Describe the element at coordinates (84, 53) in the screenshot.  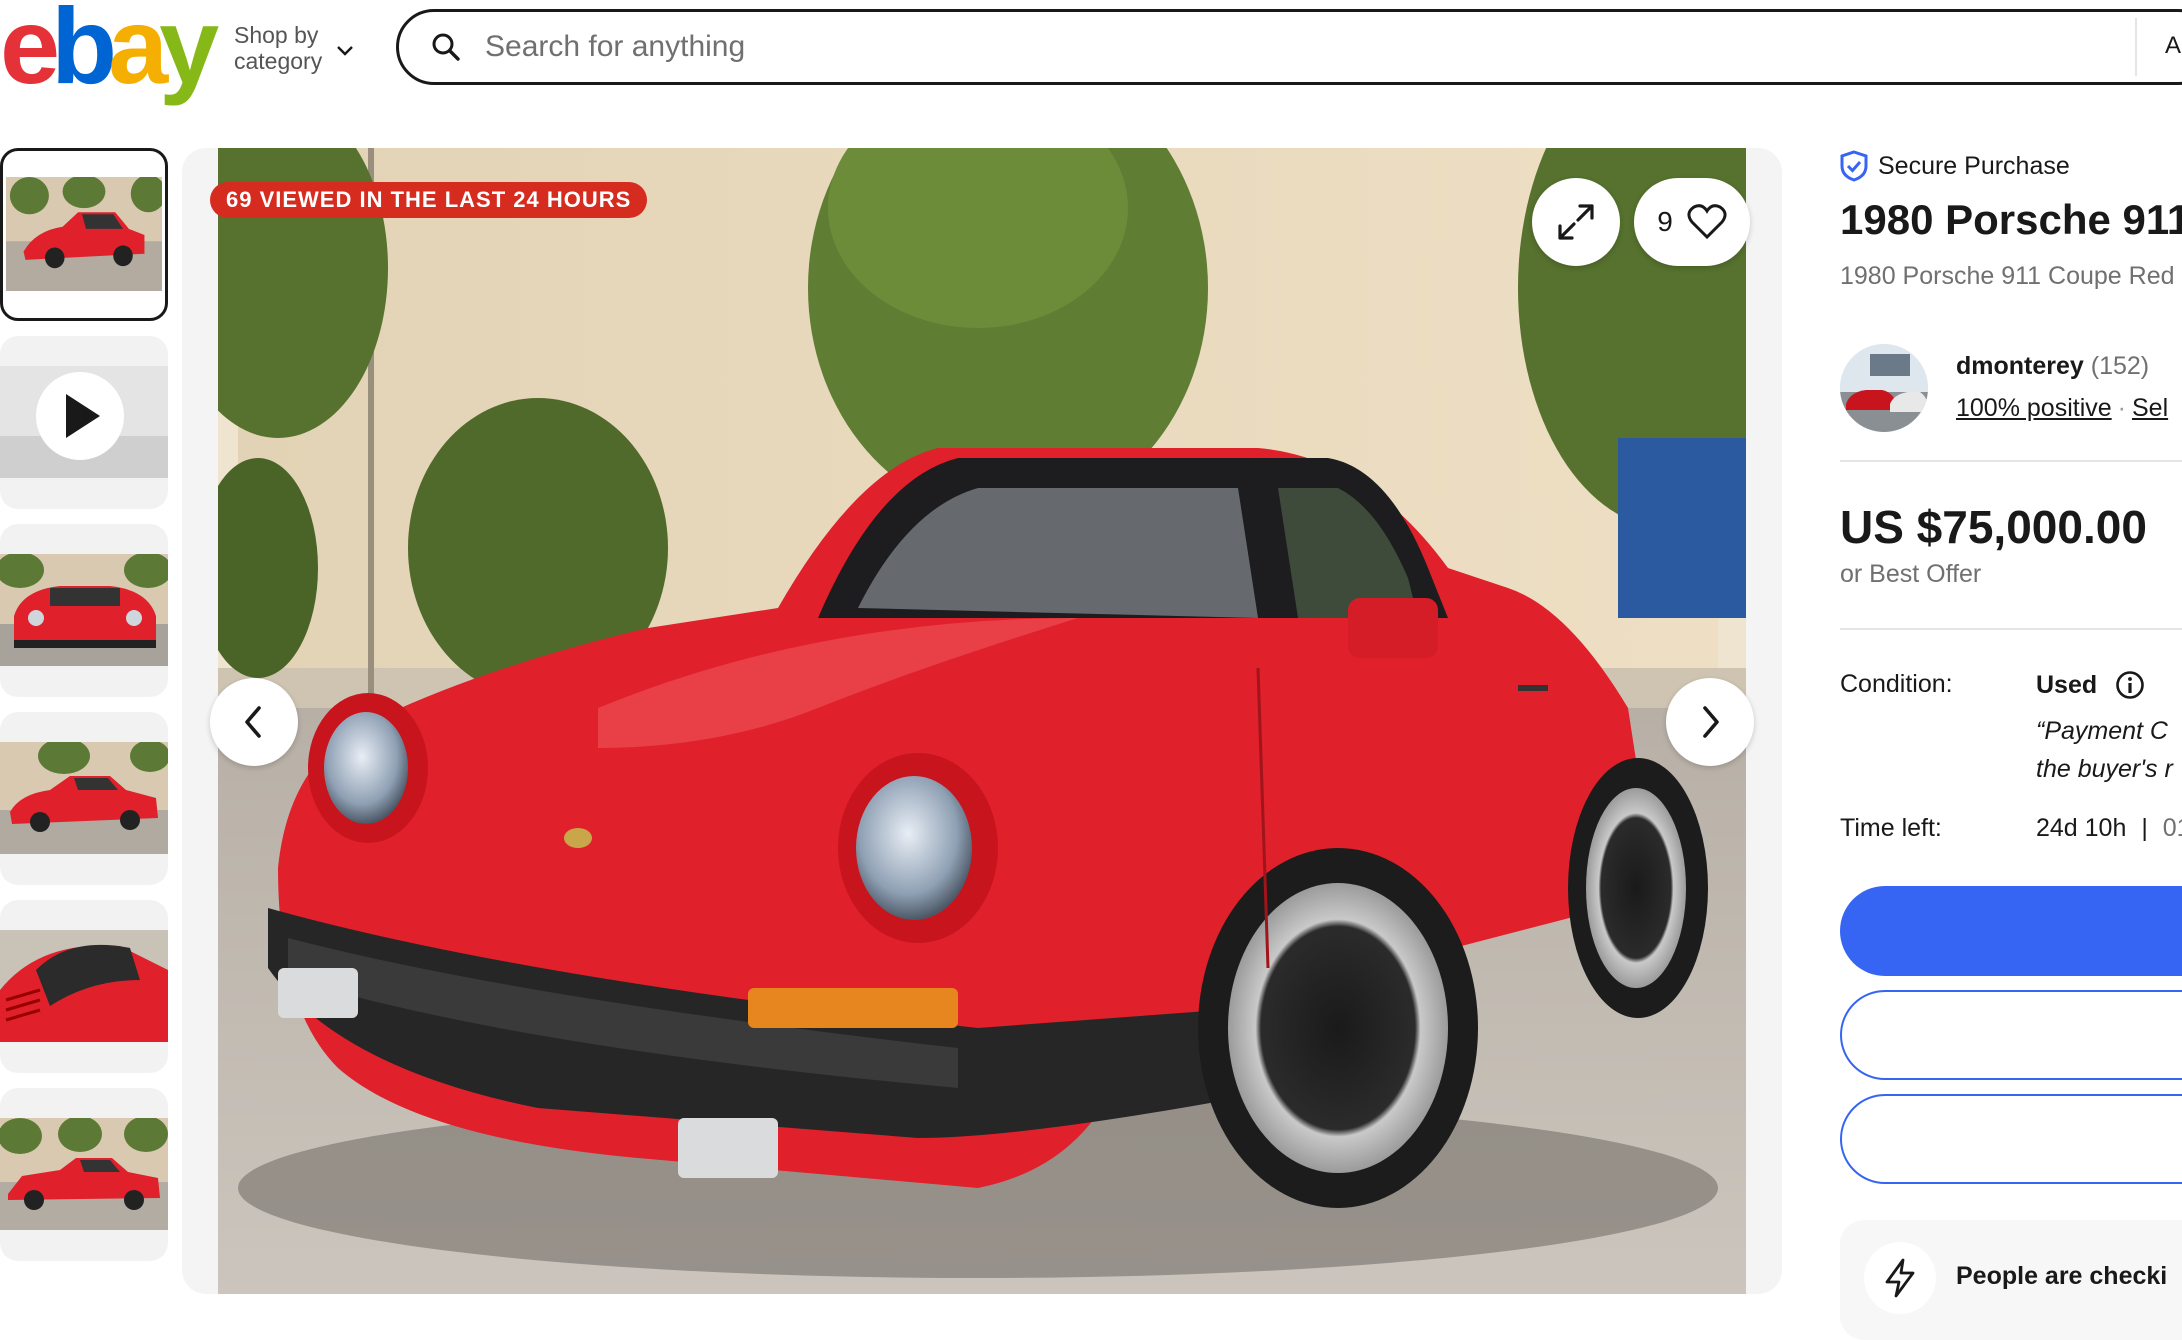
I see `logo-letter-b: b` at that location.